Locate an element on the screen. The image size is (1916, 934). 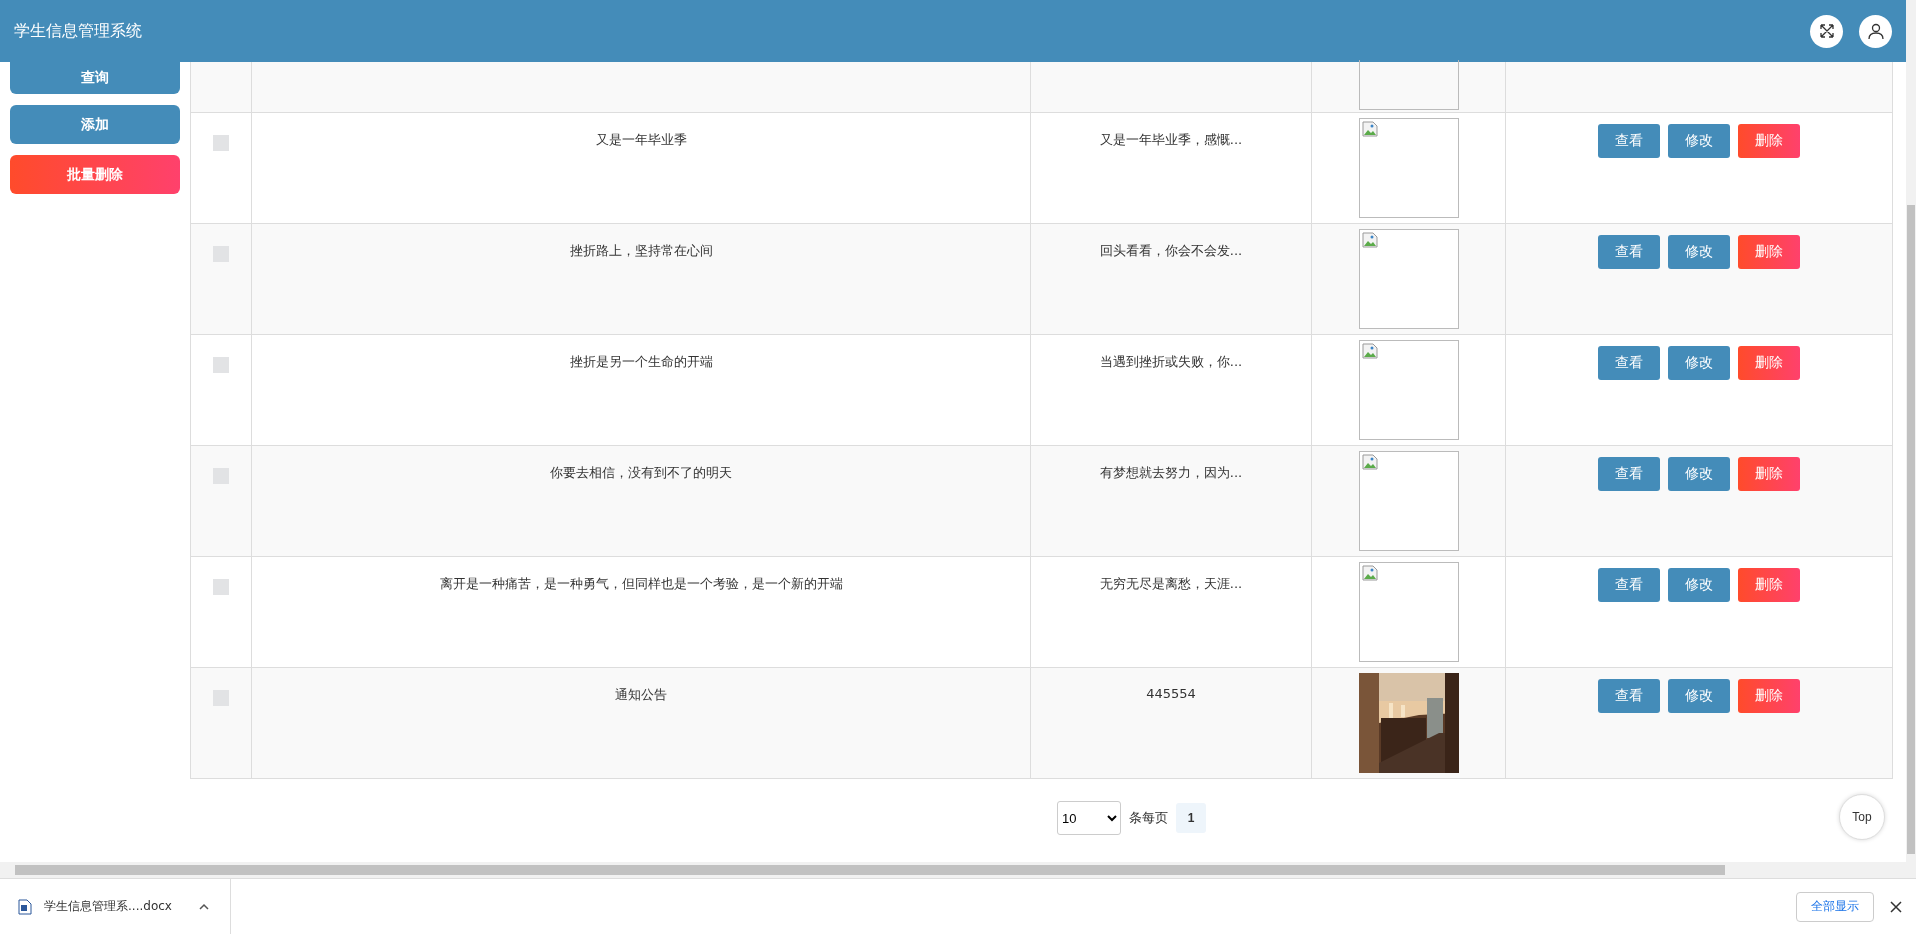
expand-icon is located at coordinates (1826, 31).